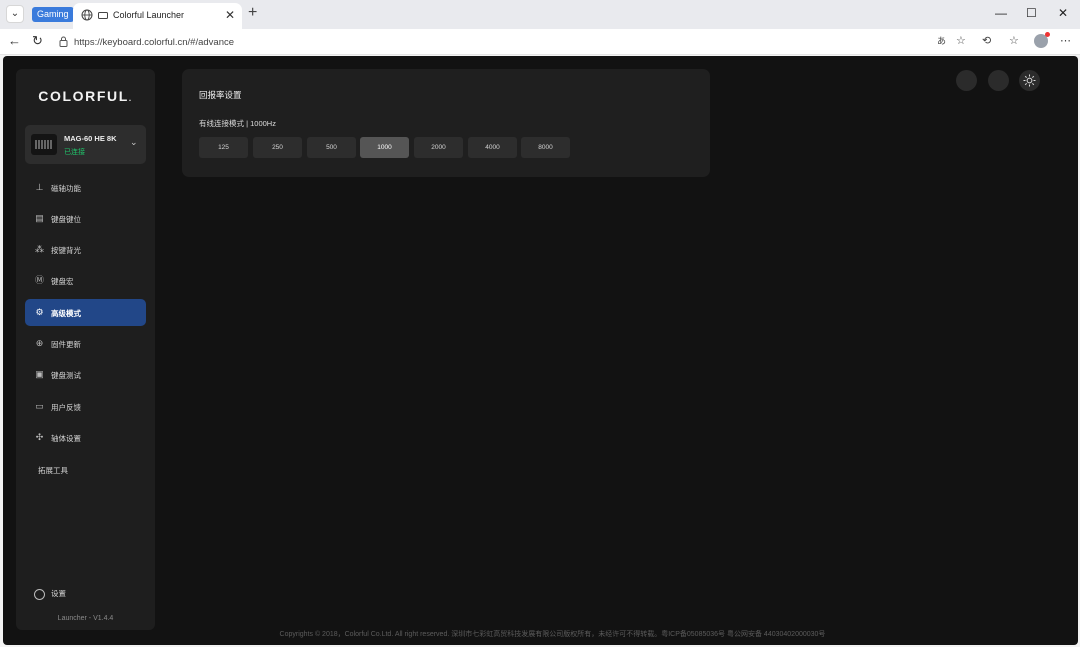 This screenshot has width=1080, height=647. I want to click on macro-icon: Ⓜ, so click(39, 280).